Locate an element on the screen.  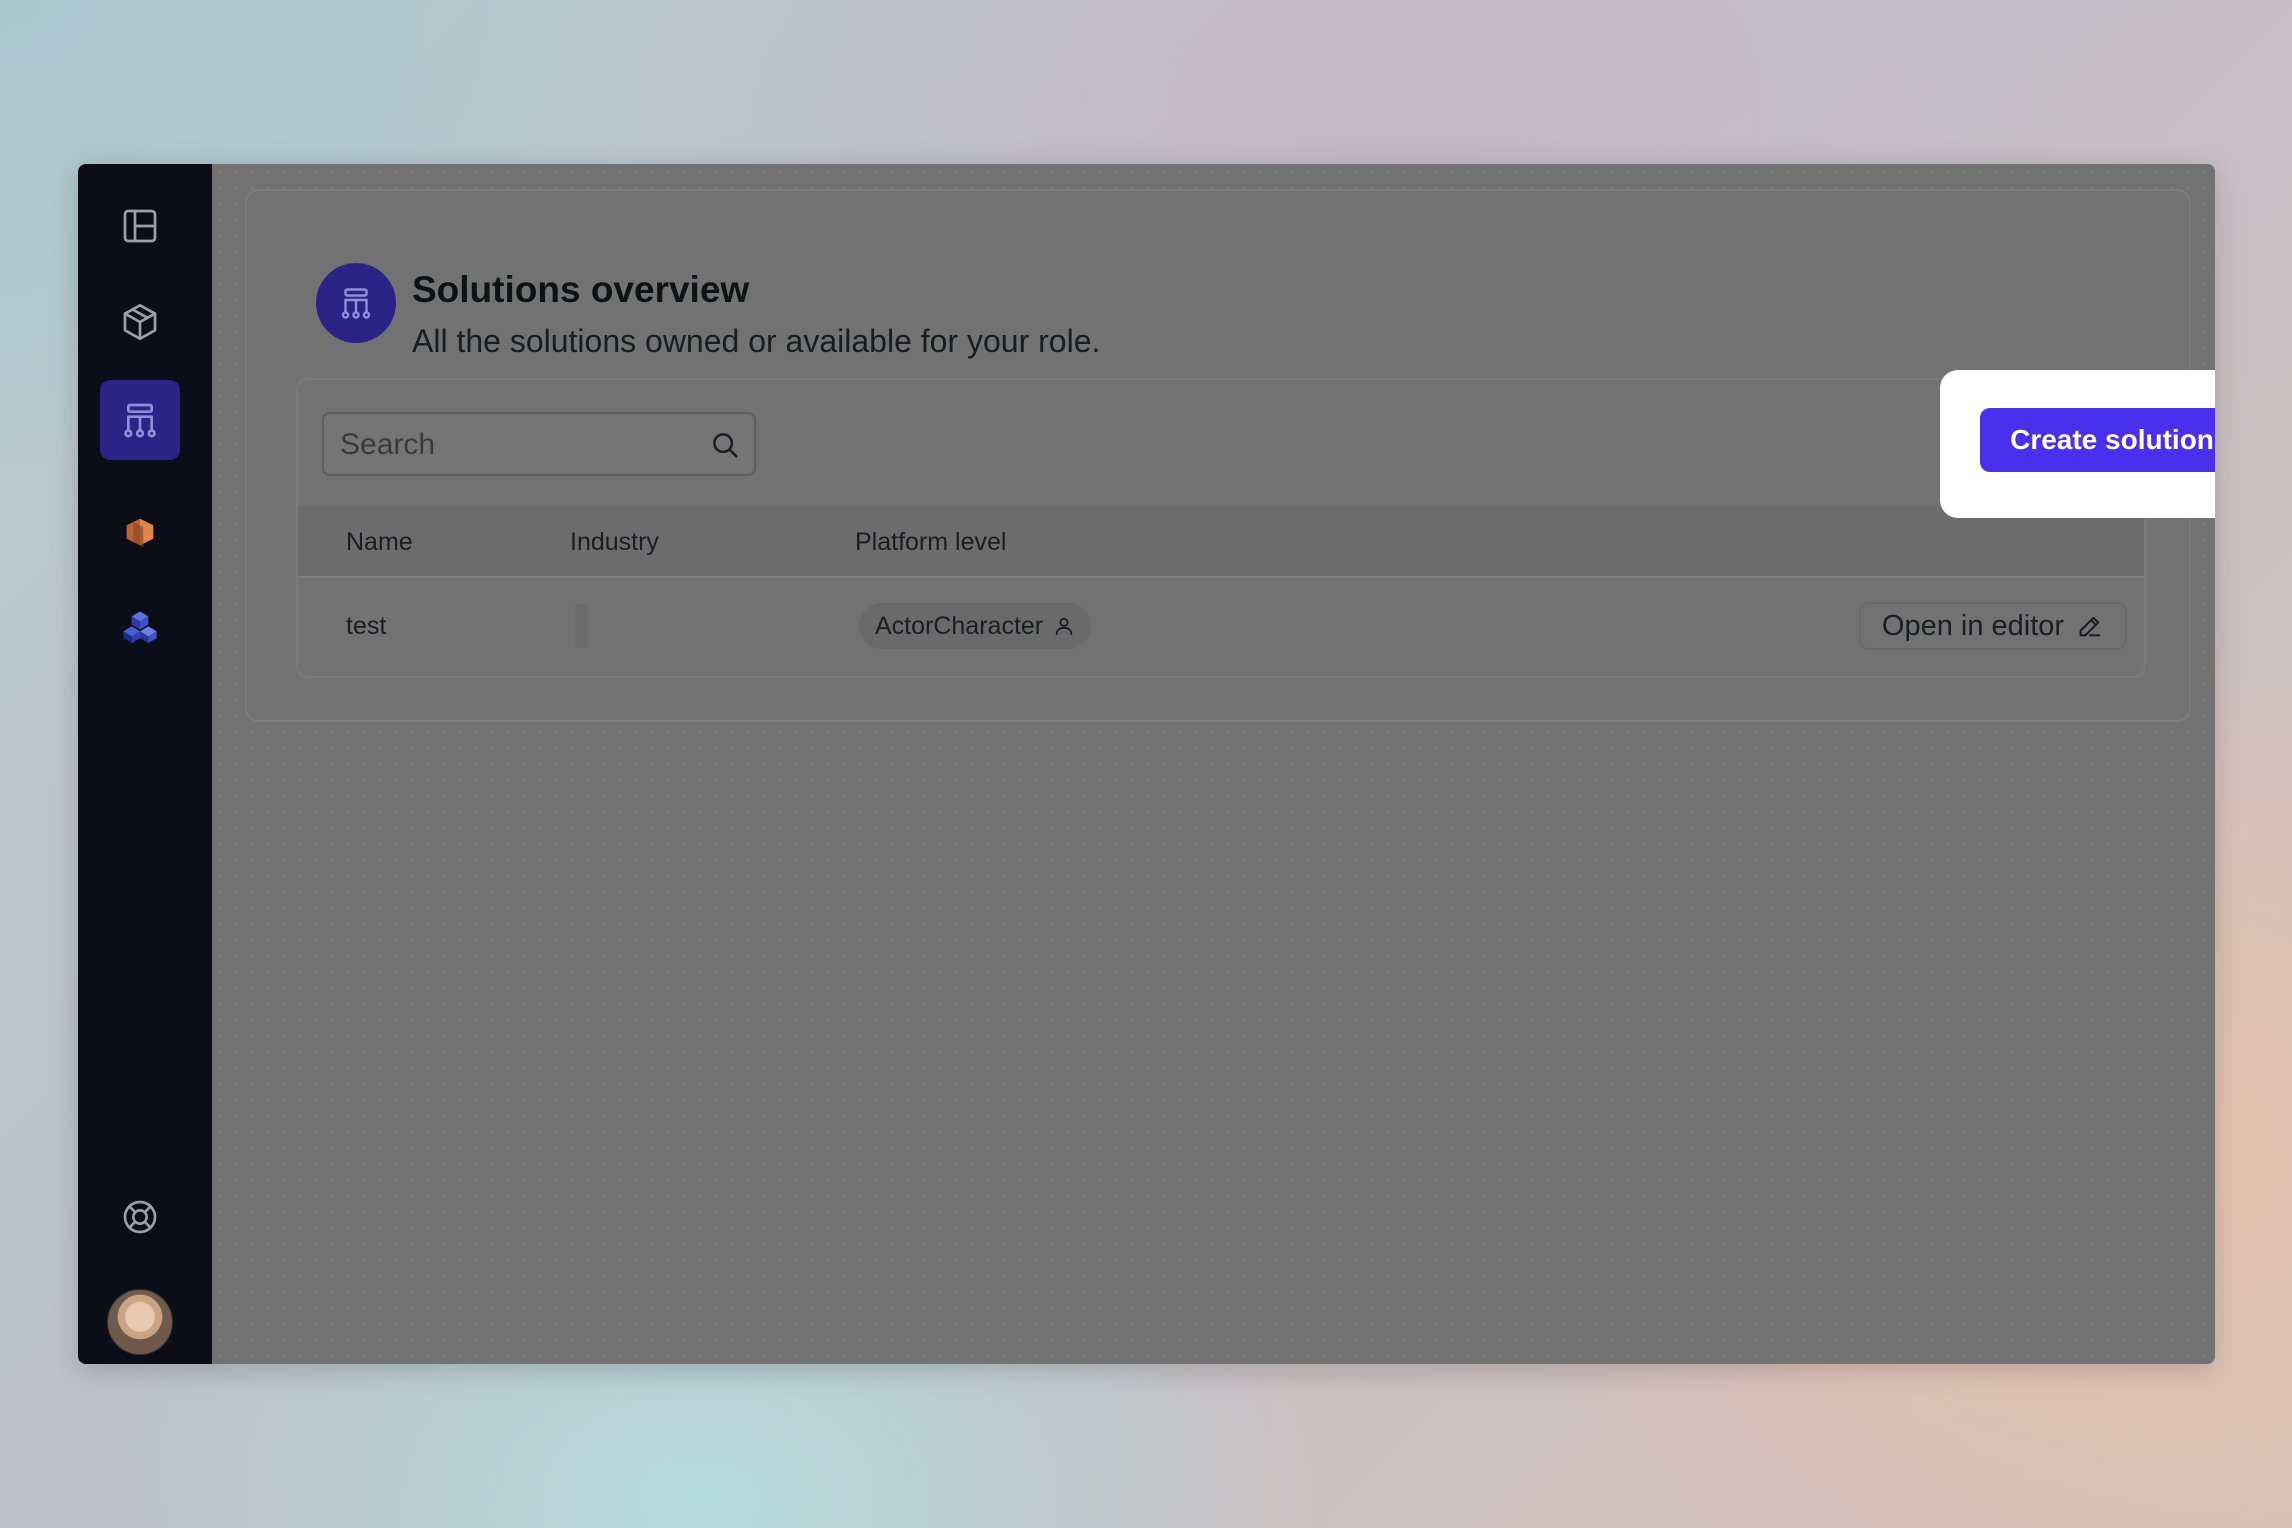
blue-cubes-logo is located at coordinates (140, 627).